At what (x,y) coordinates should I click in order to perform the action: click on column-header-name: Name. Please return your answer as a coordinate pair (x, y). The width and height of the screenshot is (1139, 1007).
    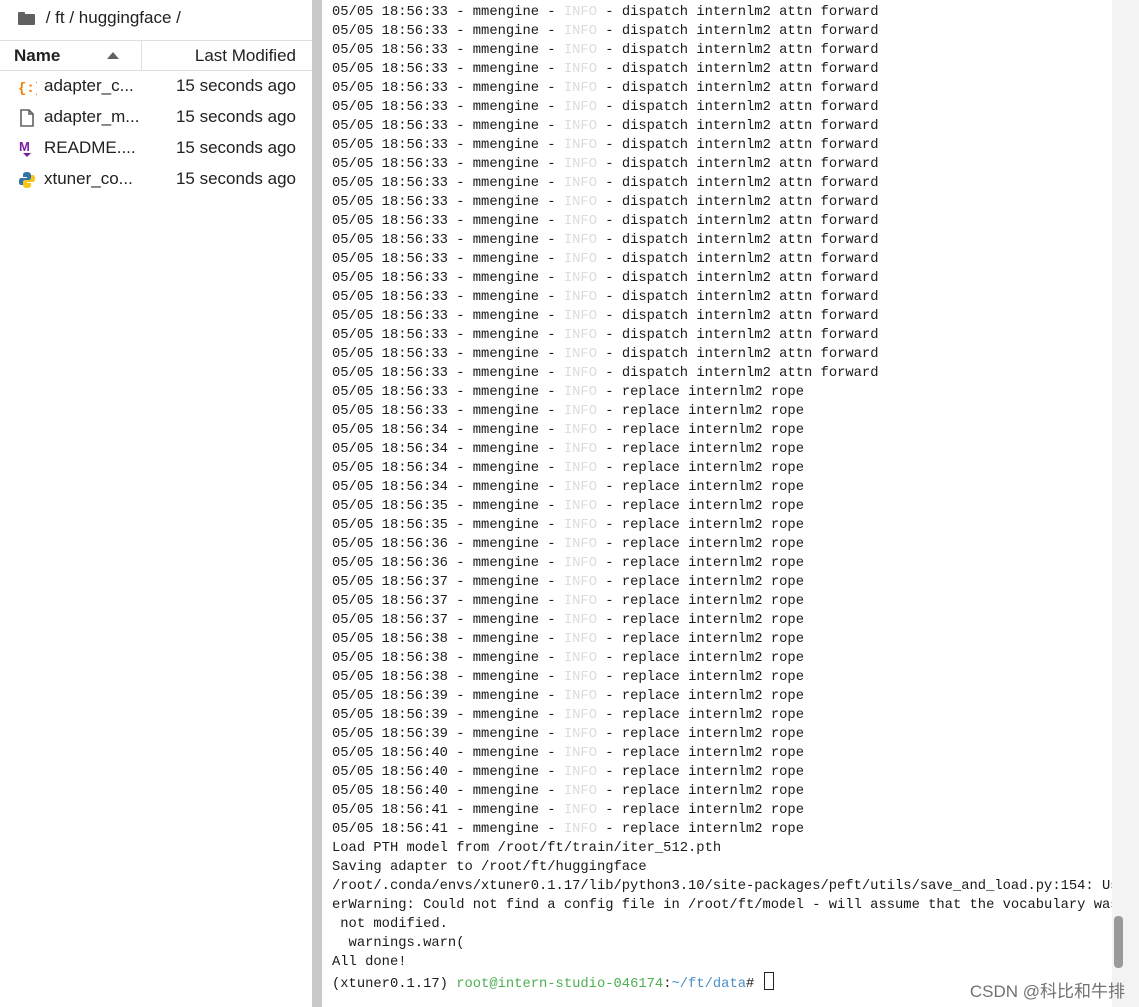
    Looking at the image, I should click on (37, 56).